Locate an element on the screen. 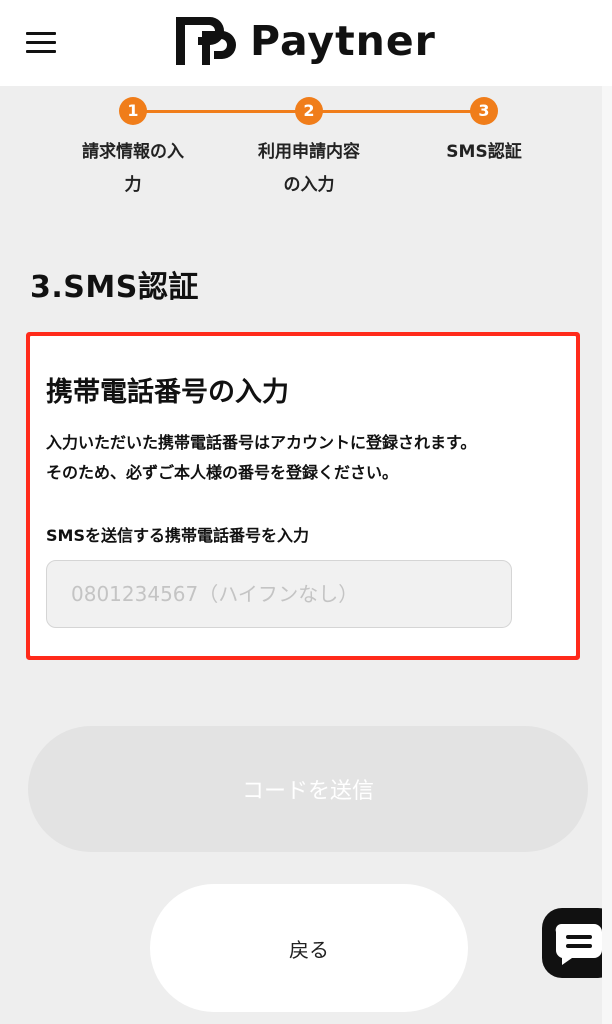 This screenshot has width=612, height=1024. card-description-line1: 入力いただいた携帯電話番号はアカウントに登録されます。 is located at coordinates (261, 442).